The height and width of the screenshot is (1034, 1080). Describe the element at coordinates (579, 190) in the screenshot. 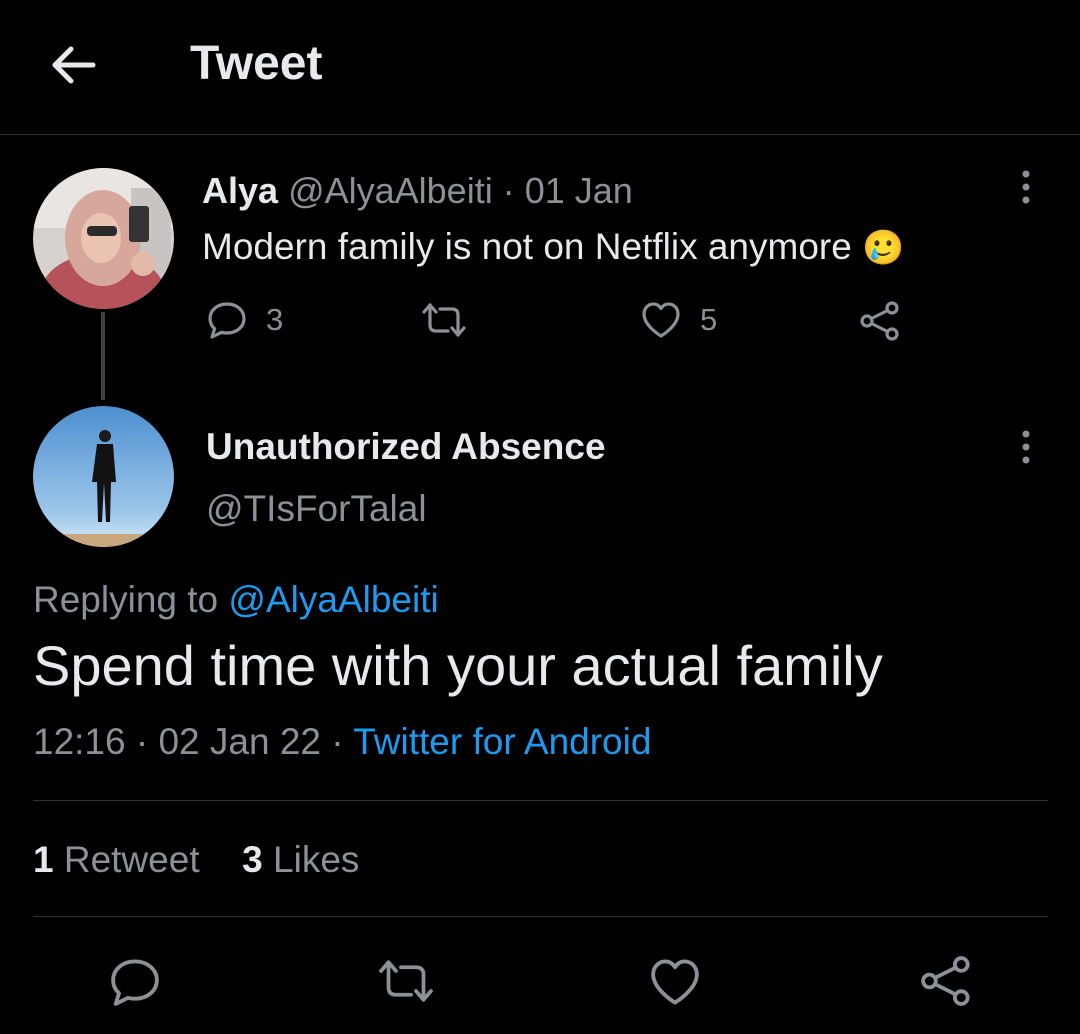

I see `parent-date: 01 Jan` at that location.